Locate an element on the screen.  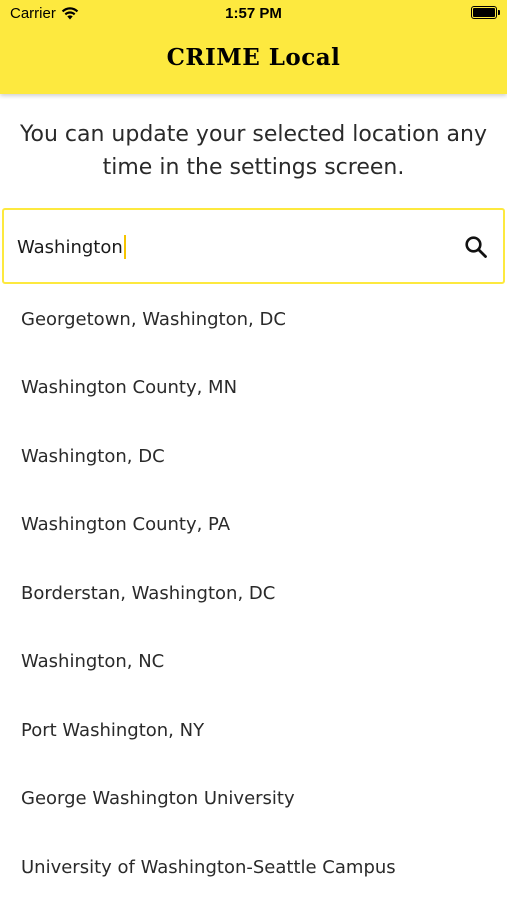
location-search-field: Washington is located at coordinates (253, 246).